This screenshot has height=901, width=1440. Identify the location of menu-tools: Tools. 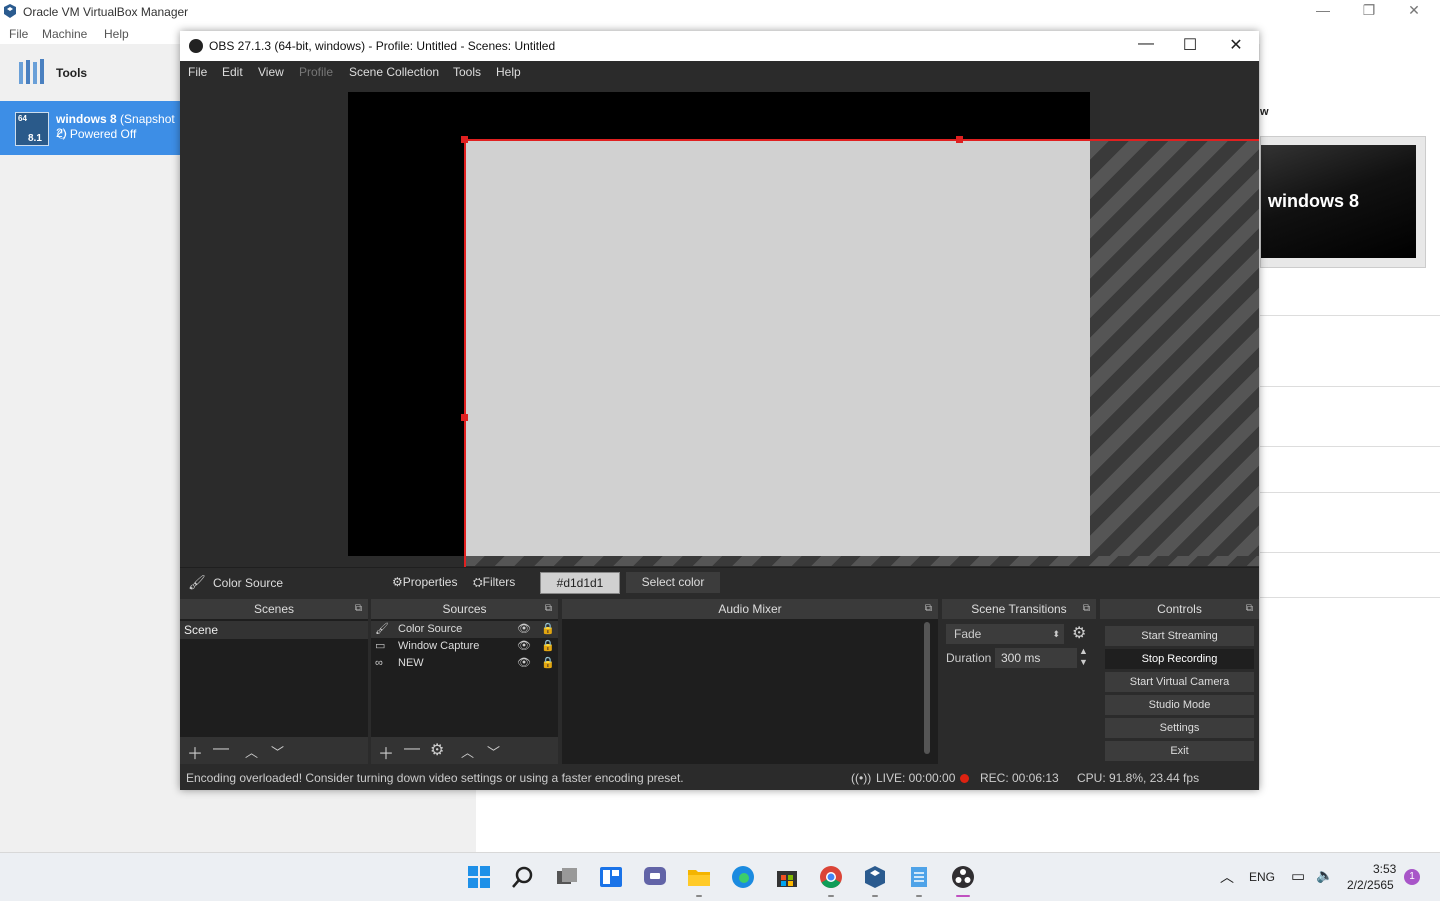
(467, 72).